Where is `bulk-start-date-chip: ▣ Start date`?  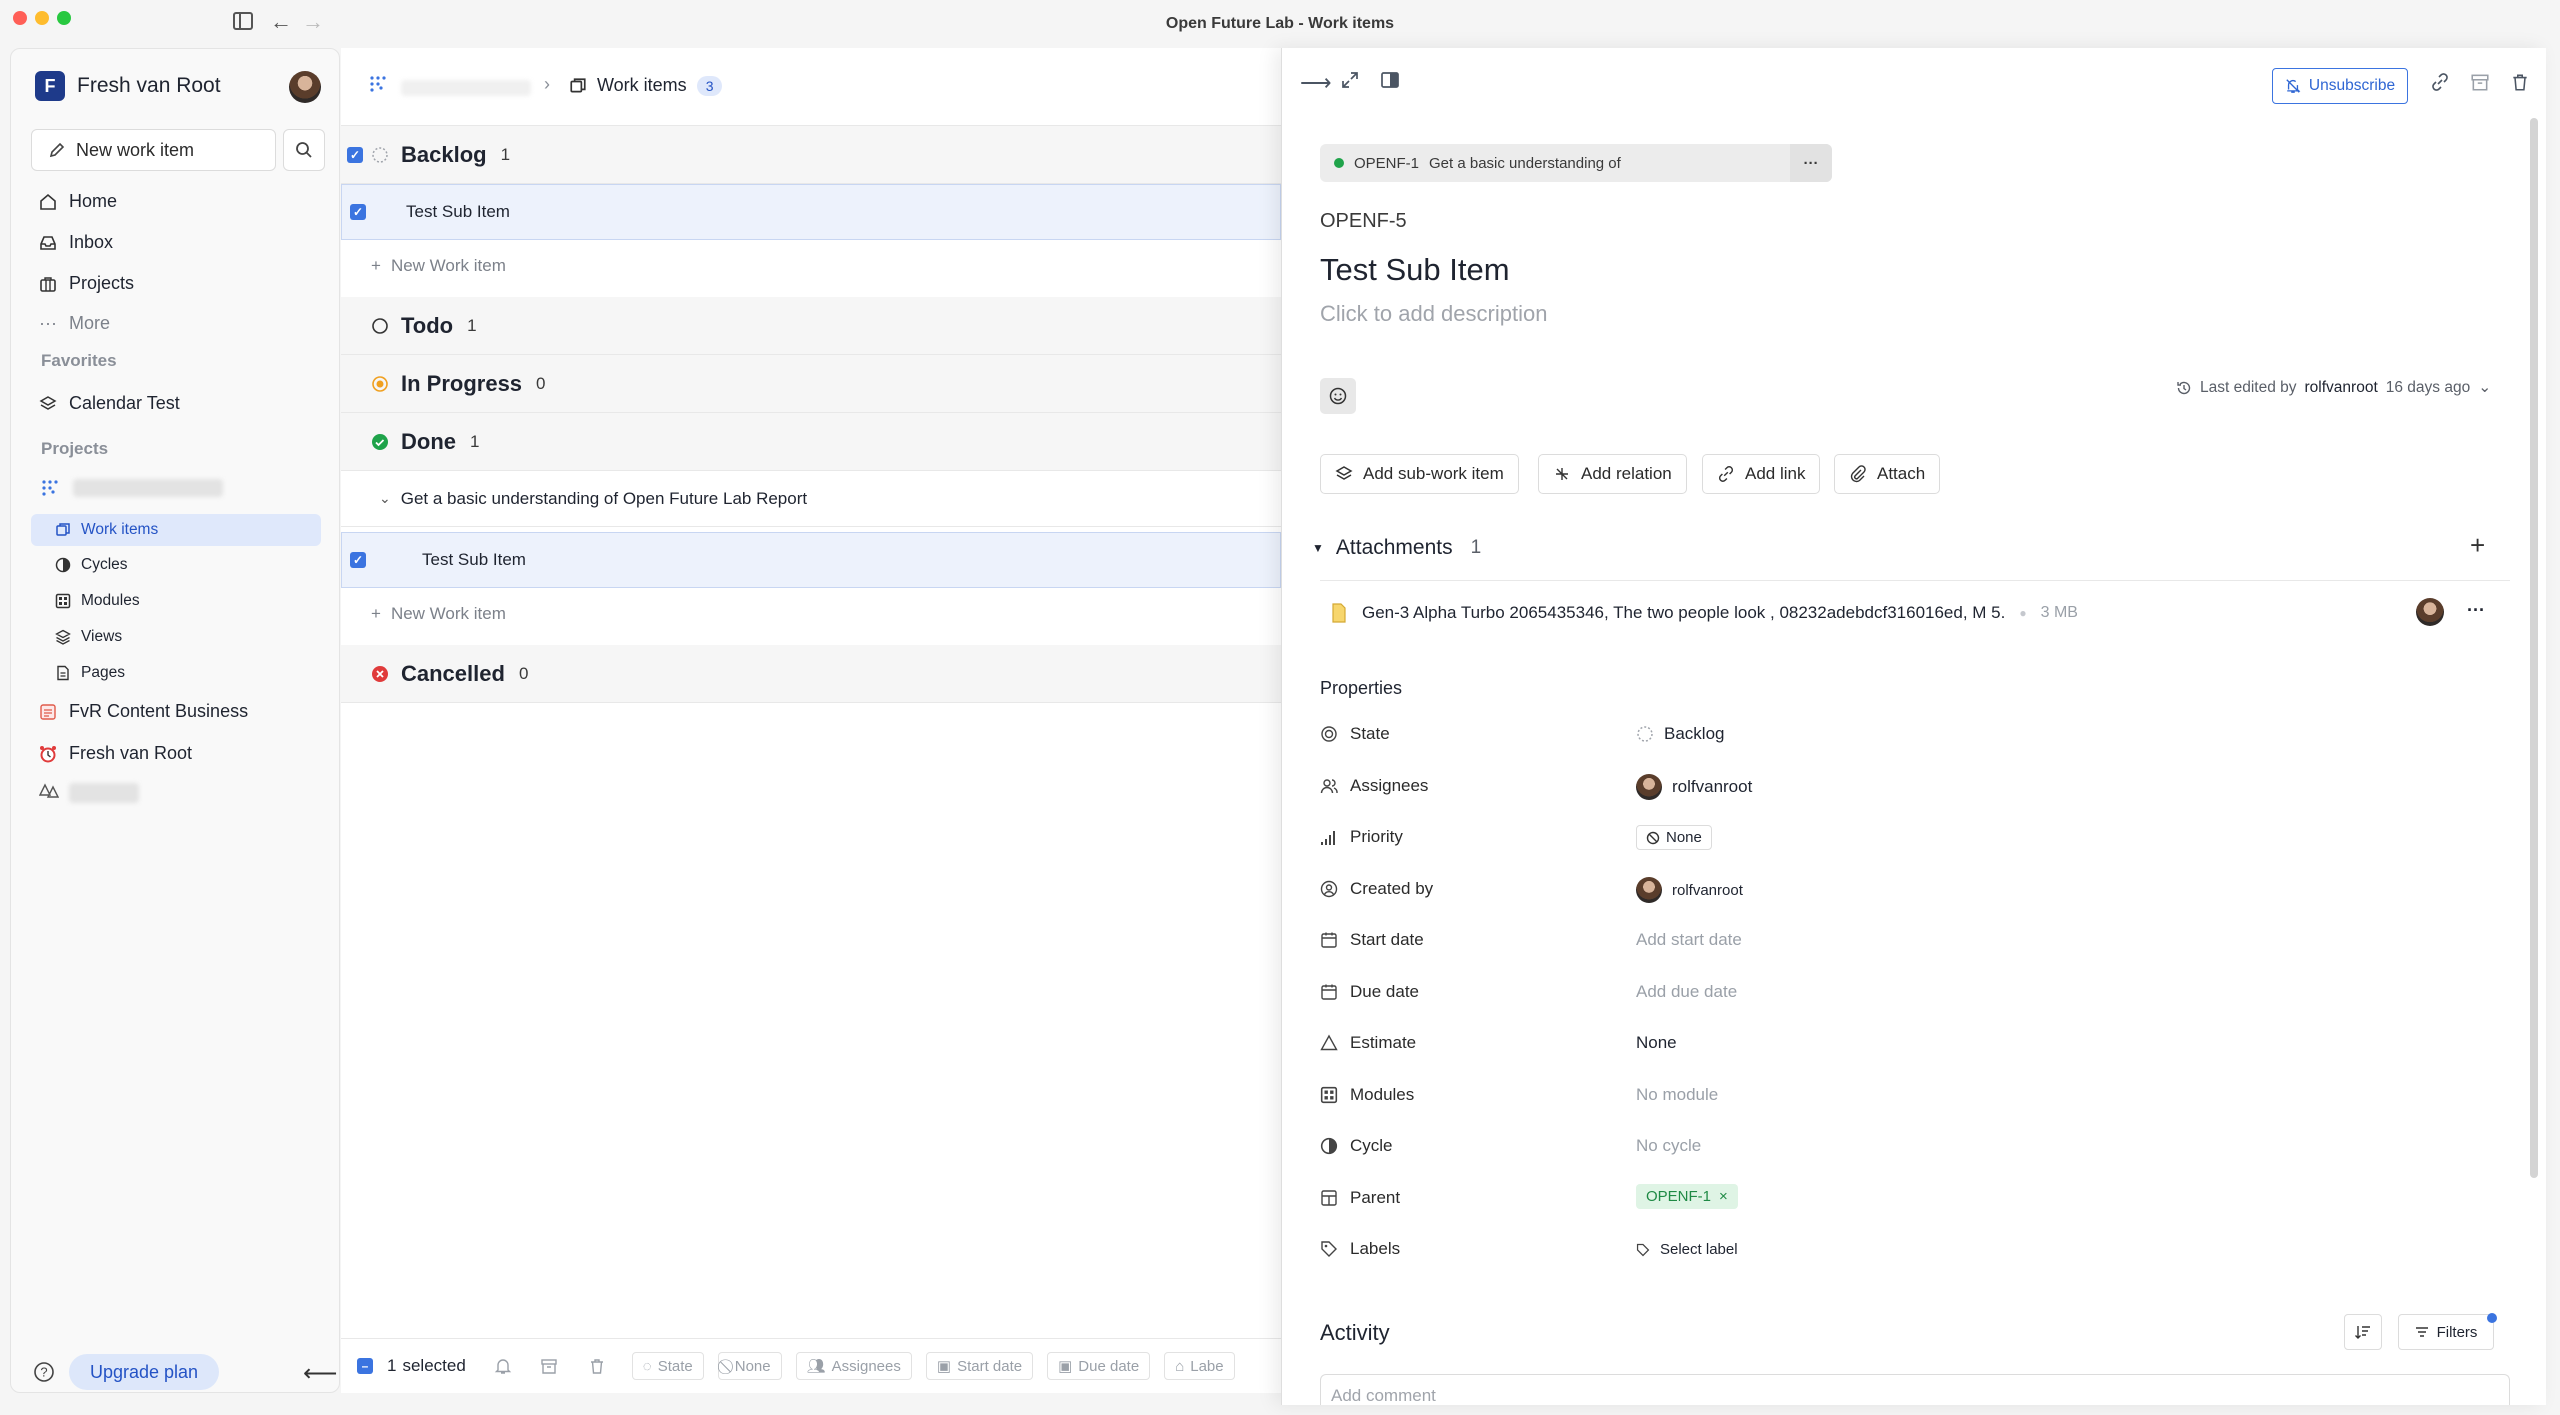
bulk-start-date-chip: ▣ Start date is located at coordinates (979, 1366).